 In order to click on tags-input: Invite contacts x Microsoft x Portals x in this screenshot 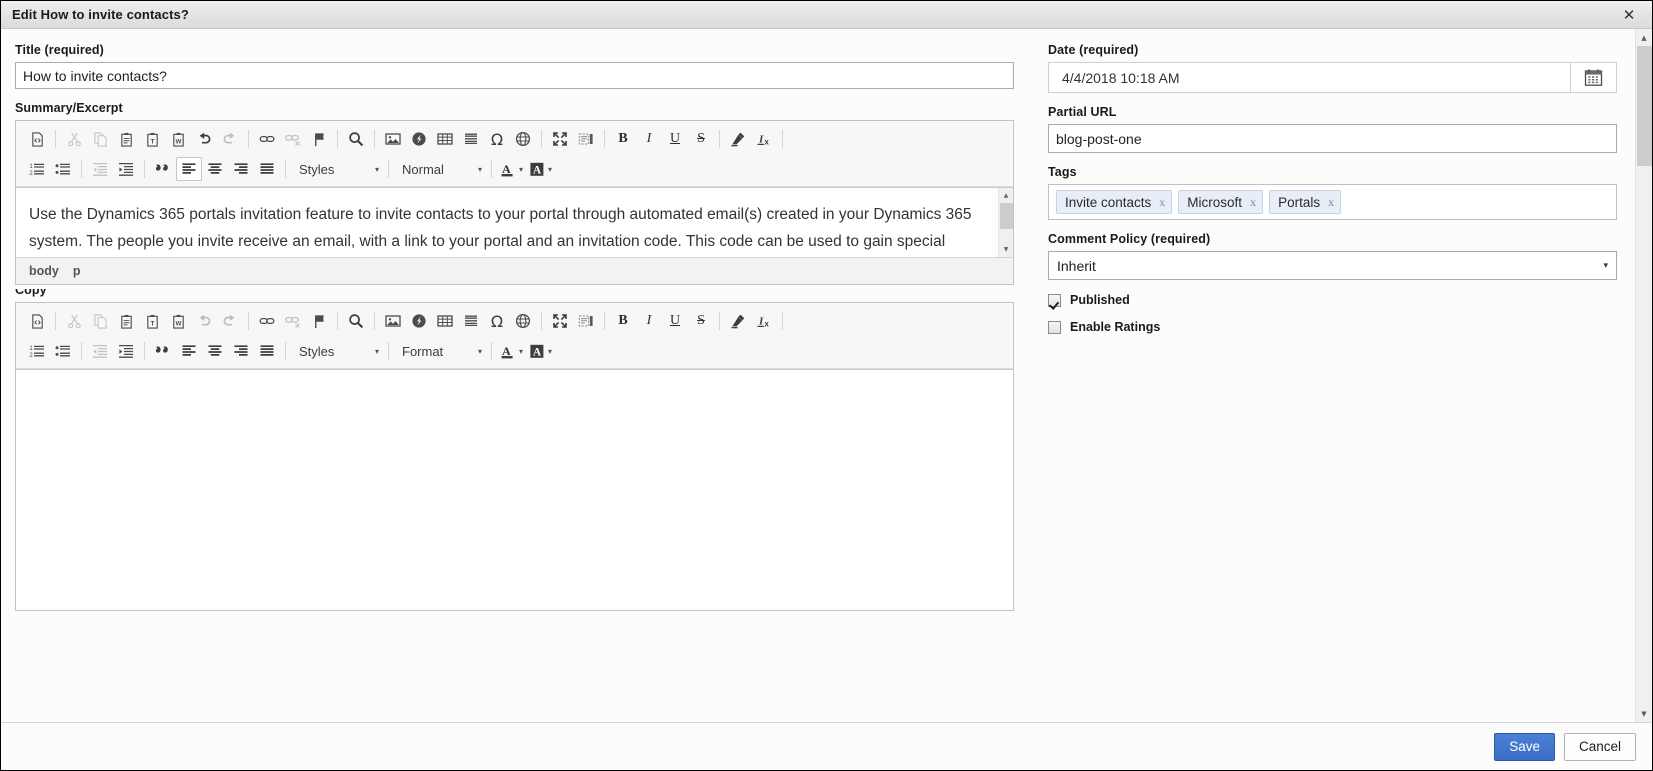, I will do `click(1332, 202)`.